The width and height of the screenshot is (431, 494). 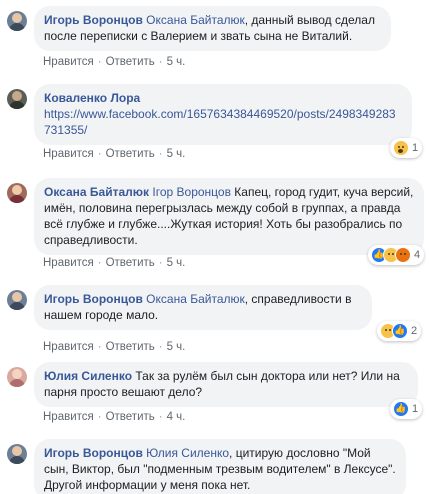 What do you see at coordinates (88, 376) in the screenshot?
I see `comment-author: Юлия Силенко` at bounding box center [88, 376].